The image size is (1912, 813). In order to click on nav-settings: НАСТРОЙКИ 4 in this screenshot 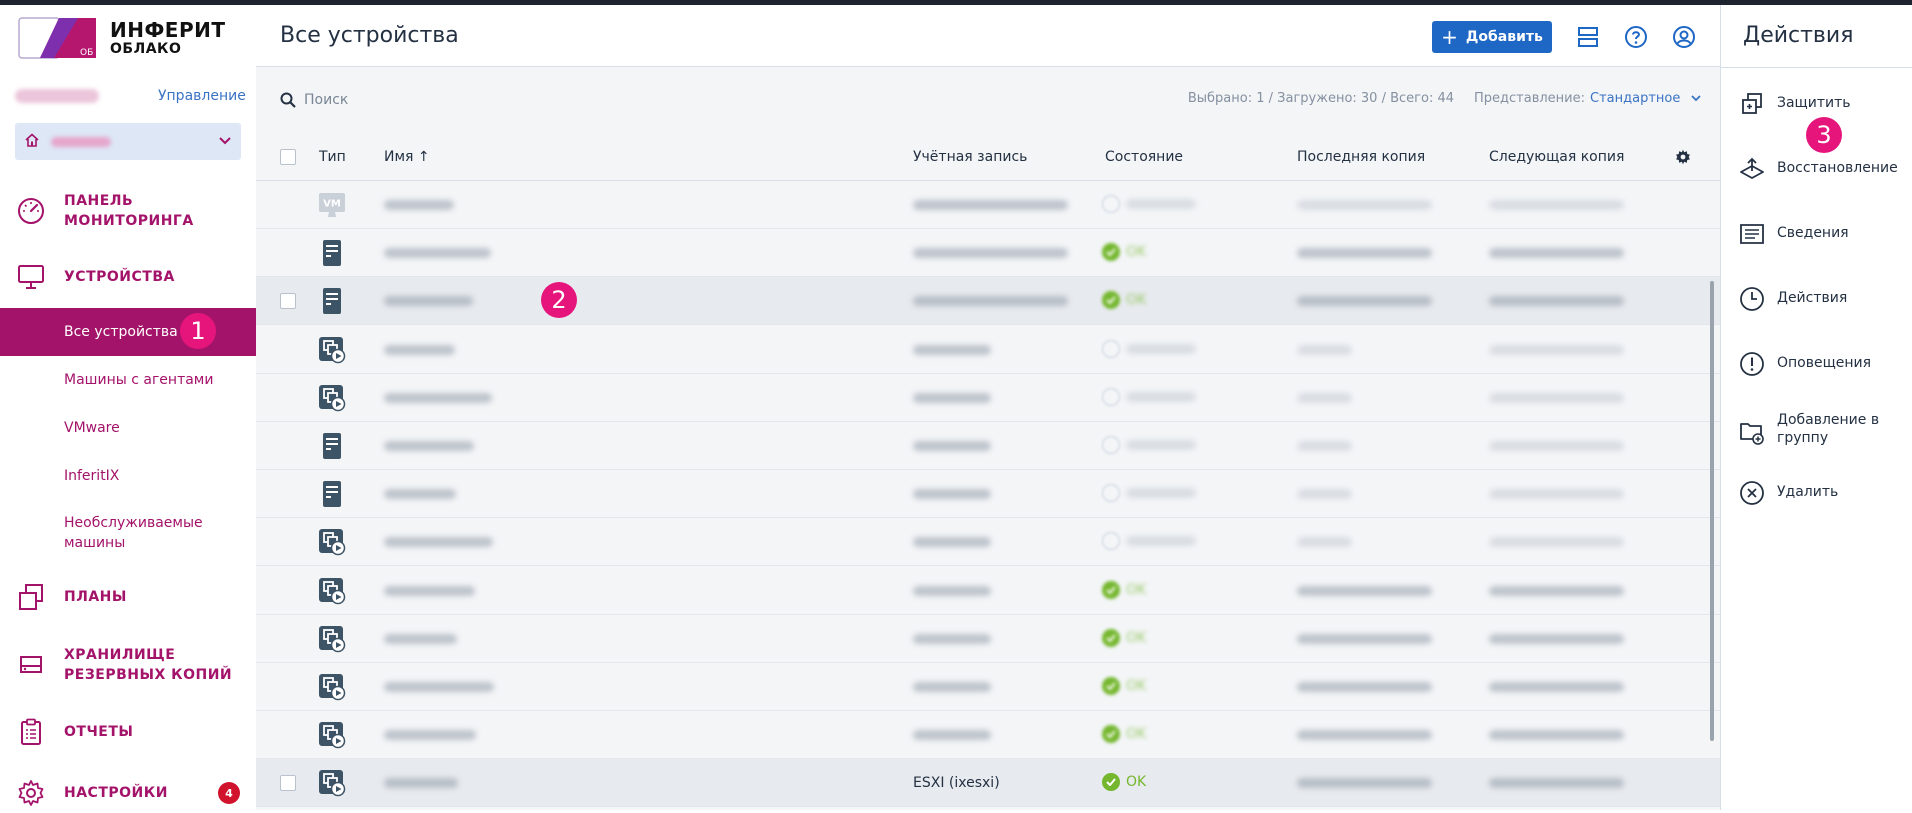, I will do `click(128, 793)`.